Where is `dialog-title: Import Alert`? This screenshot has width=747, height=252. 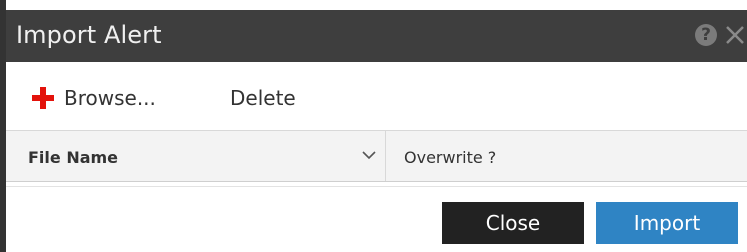
dialog-title: Import Alert is located at coordinates (89, 35).